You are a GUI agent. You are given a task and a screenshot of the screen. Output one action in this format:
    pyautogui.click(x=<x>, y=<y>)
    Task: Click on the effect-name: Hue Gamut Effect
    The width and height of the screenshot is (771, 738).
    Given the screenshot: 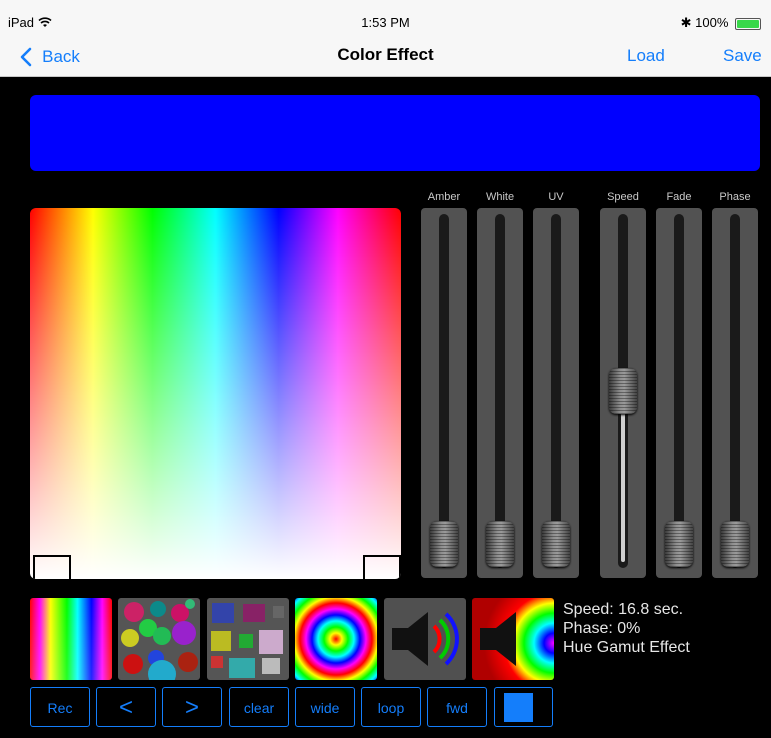 What is the action you would take?
    pyautogui.click(x=626, y=647)
    